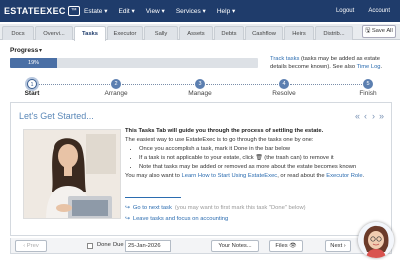  Describe the element at coordinates (226, 11) in the screenshot. I see `nav-menu-item: Help ▾` at that location.